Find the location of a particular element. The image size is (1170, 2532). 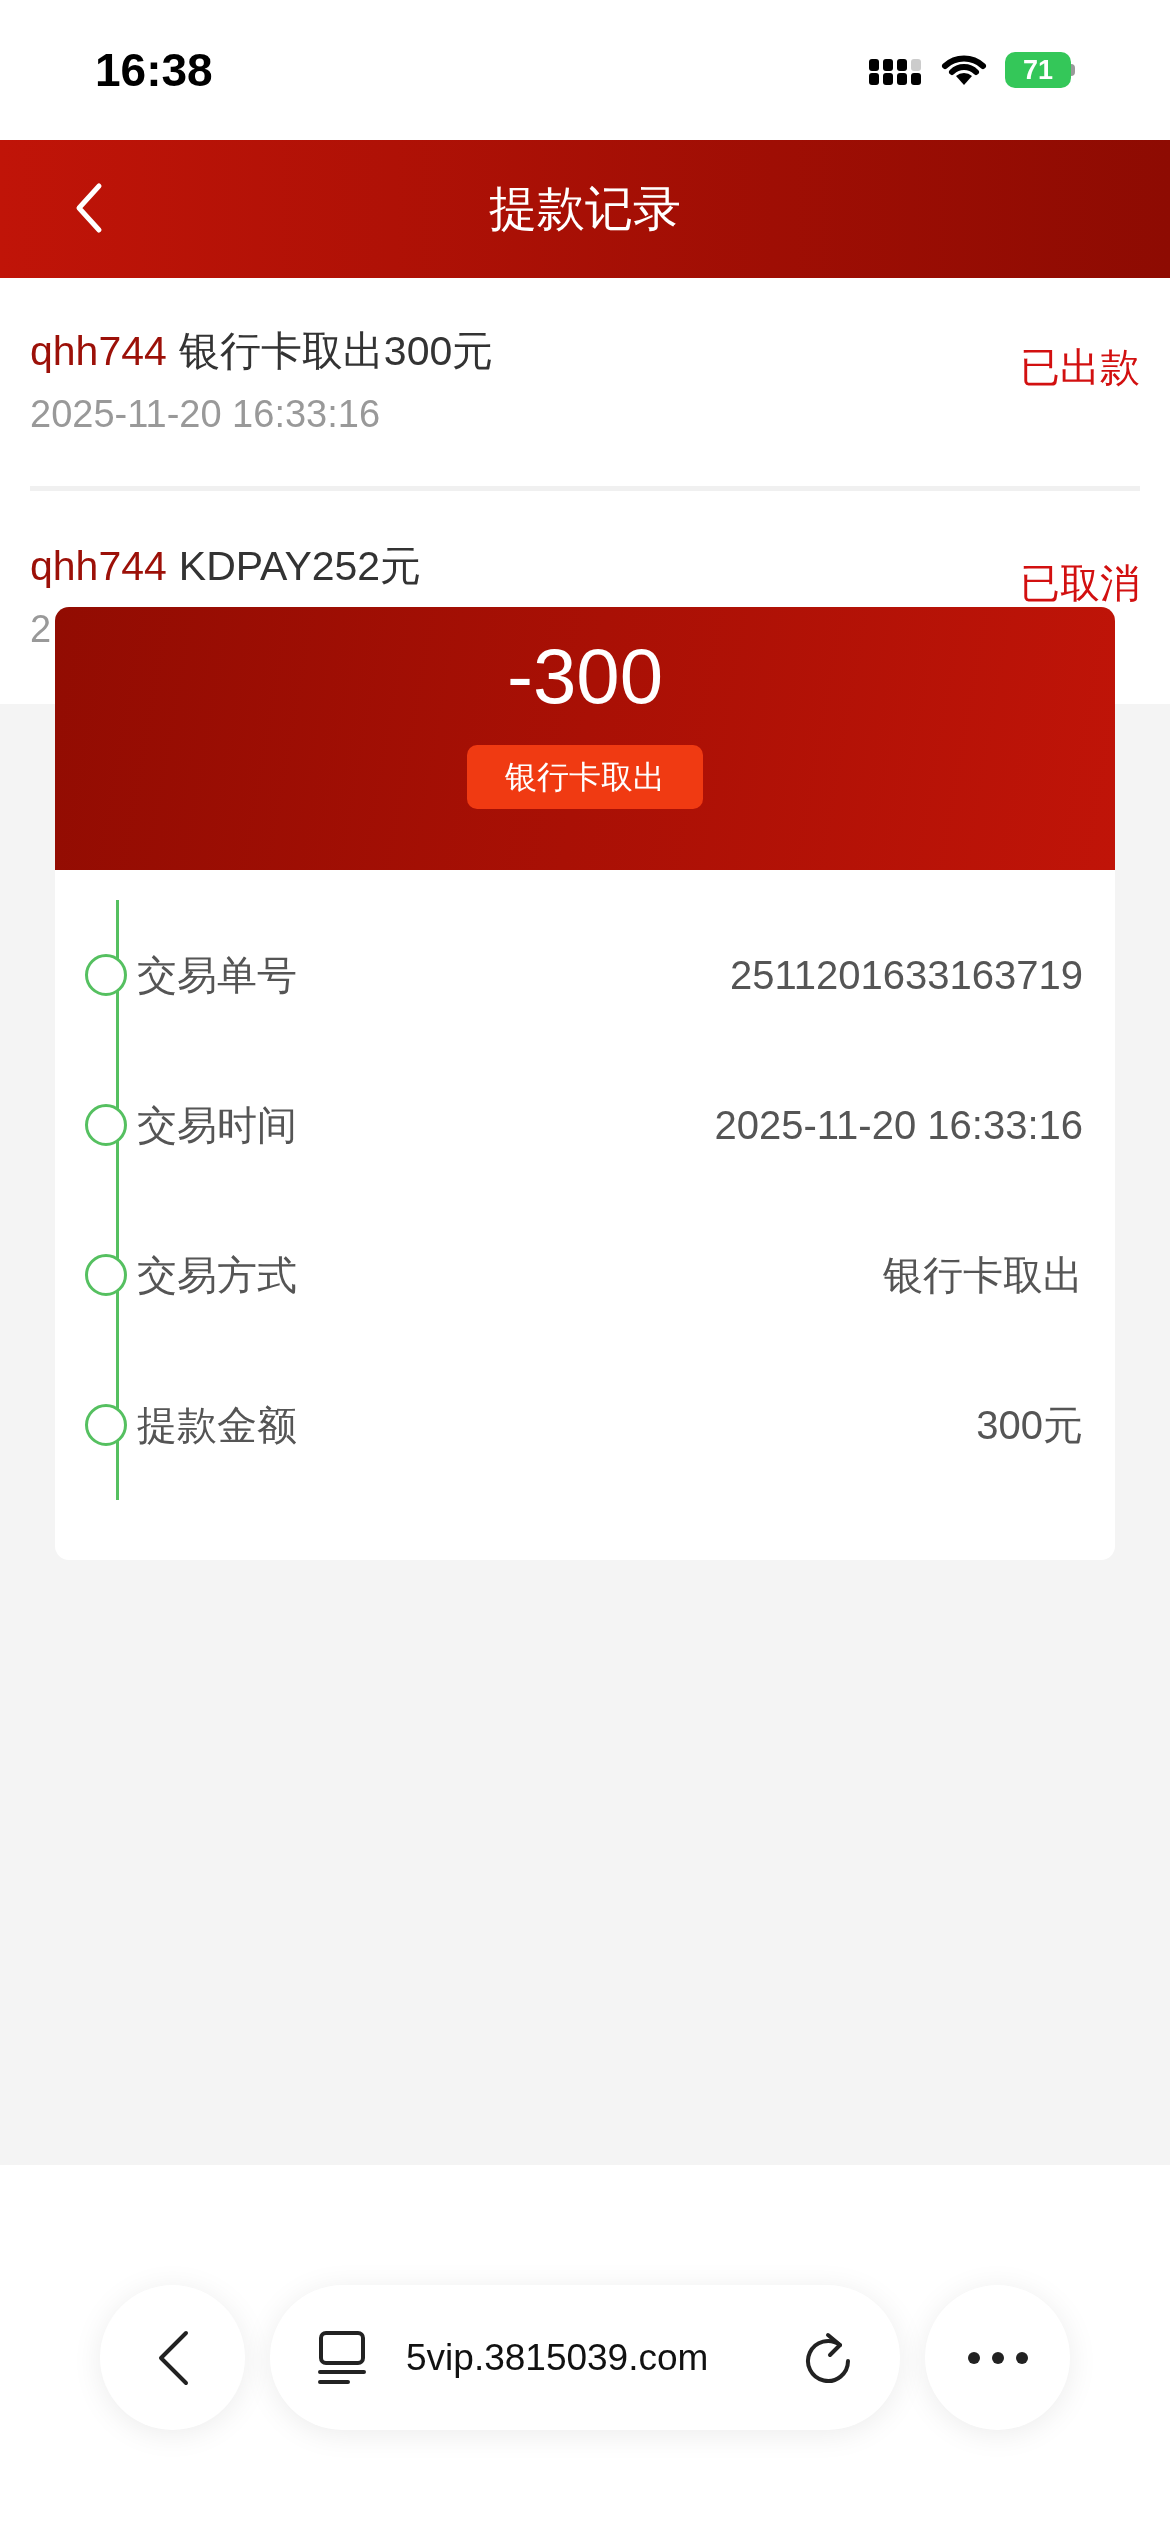

record-description: KDPAY252元 is located at coordinates (300, 567).